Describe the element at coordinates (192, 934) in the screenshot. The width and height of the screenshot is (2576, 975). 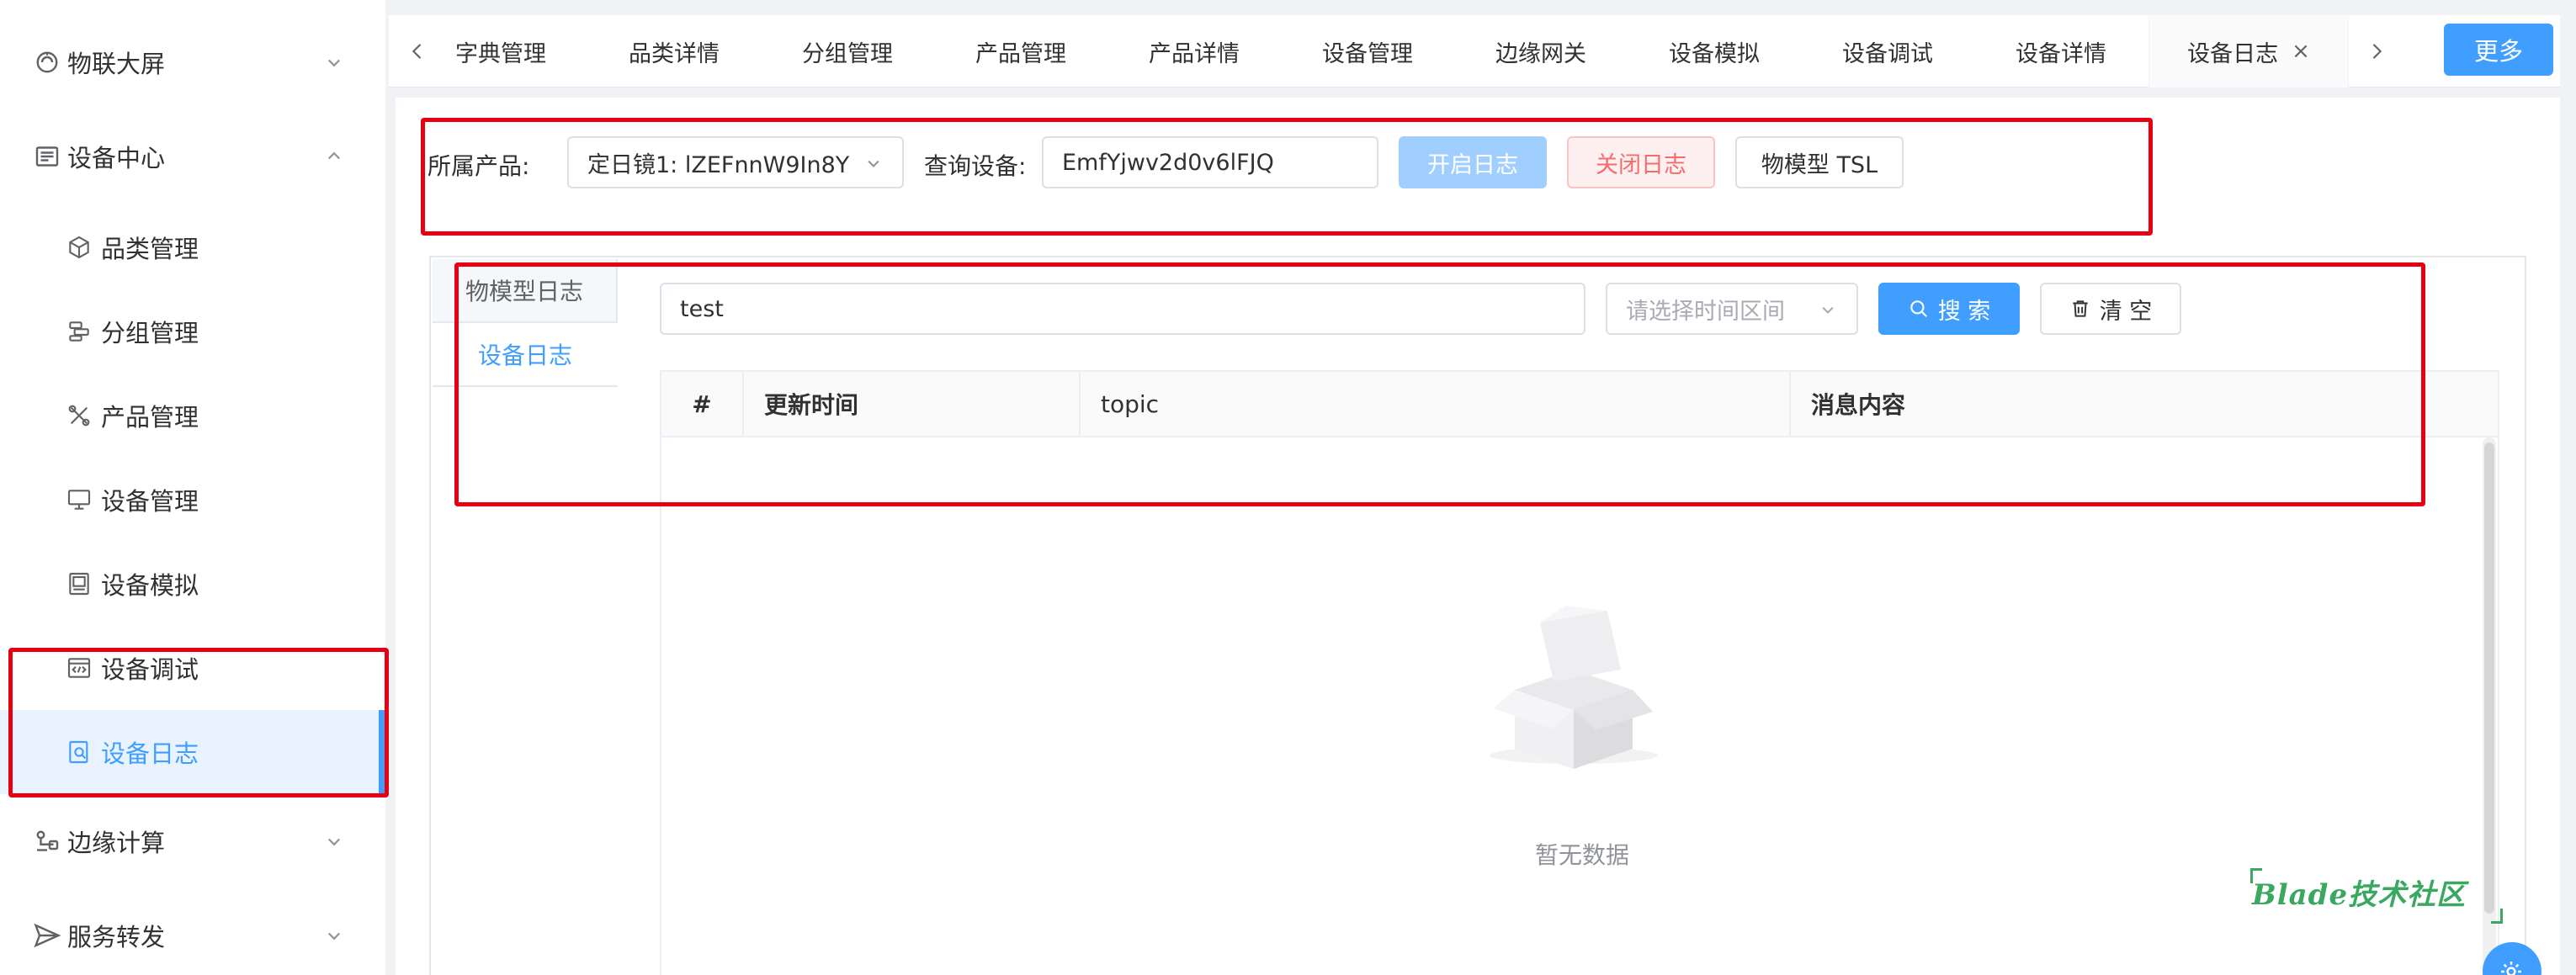
I see `menu-group-forward: 服务转发` at that location.